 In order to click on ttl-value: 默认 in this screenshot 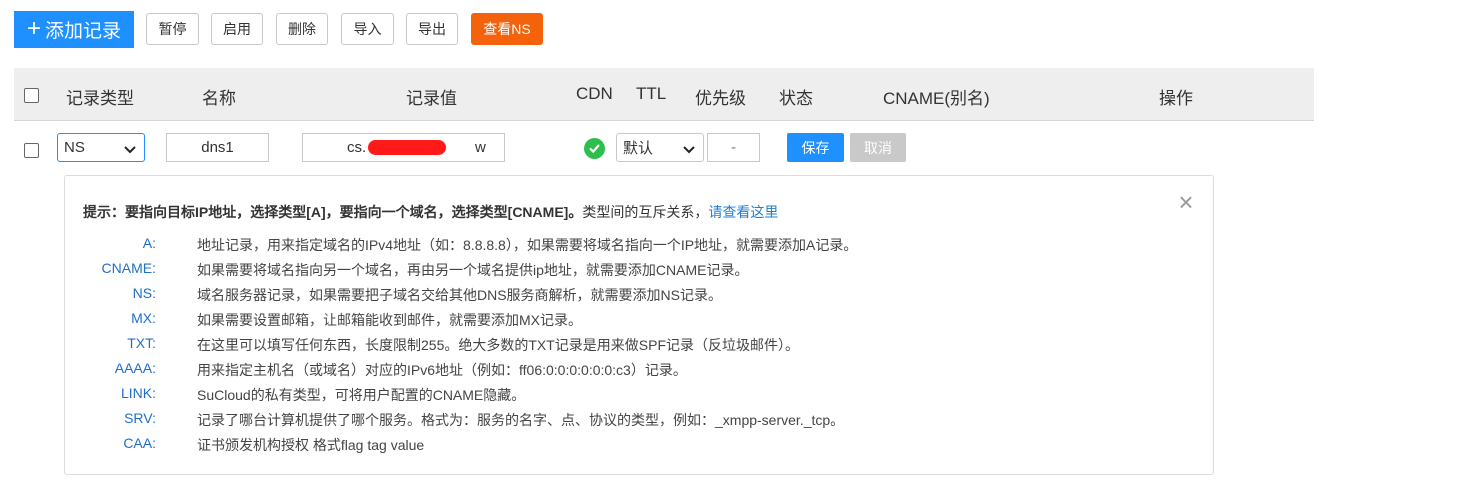, I will do `click(638, 148)`.